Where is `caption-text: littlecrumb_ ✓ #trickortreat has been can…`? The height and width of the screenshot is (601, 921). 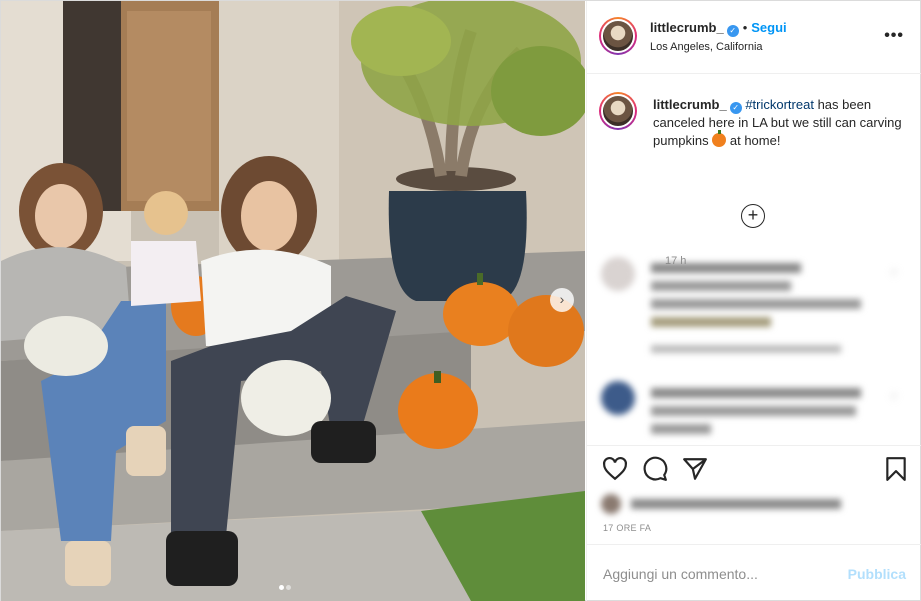
caption-text: littlecrumb_ ✓ #trickortreat has been can… is located at coordinates (778, 123).